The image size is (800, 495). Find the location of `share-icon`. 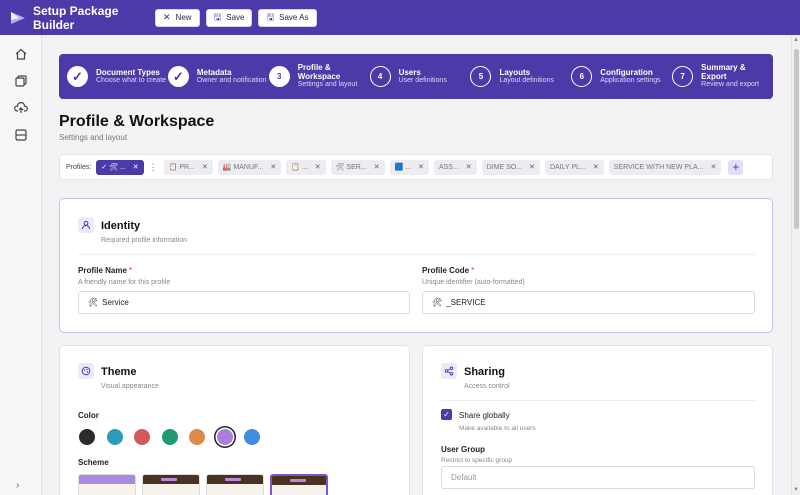

share-icon is located at coordinates (449, 371).